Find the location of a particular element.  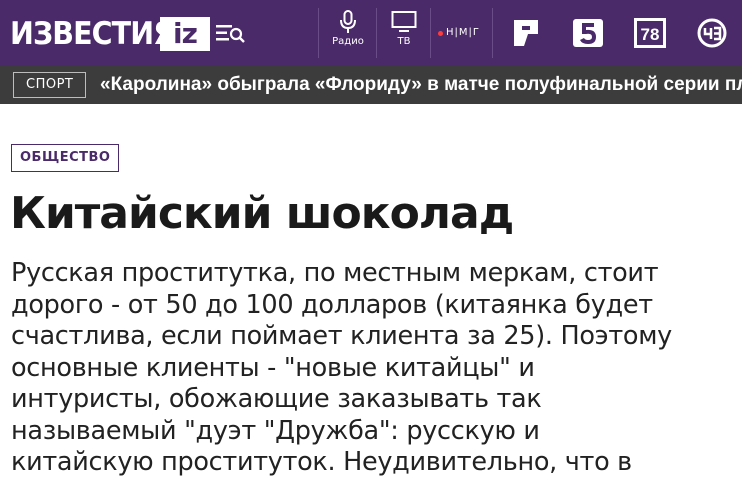

tv-button: ТВ is located at coordinates (404, 33).